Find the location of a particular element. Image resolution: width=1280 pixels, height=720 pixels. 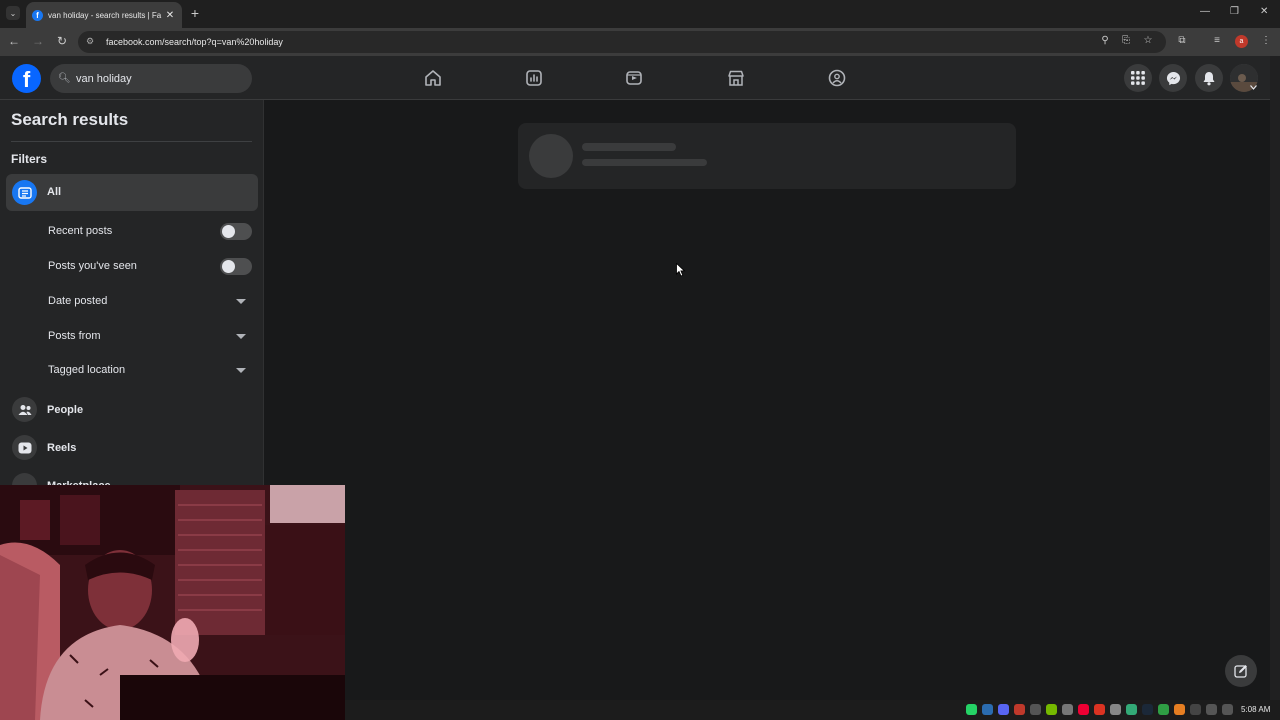

minimize-icon: — is located at coordinates (1205, 11).